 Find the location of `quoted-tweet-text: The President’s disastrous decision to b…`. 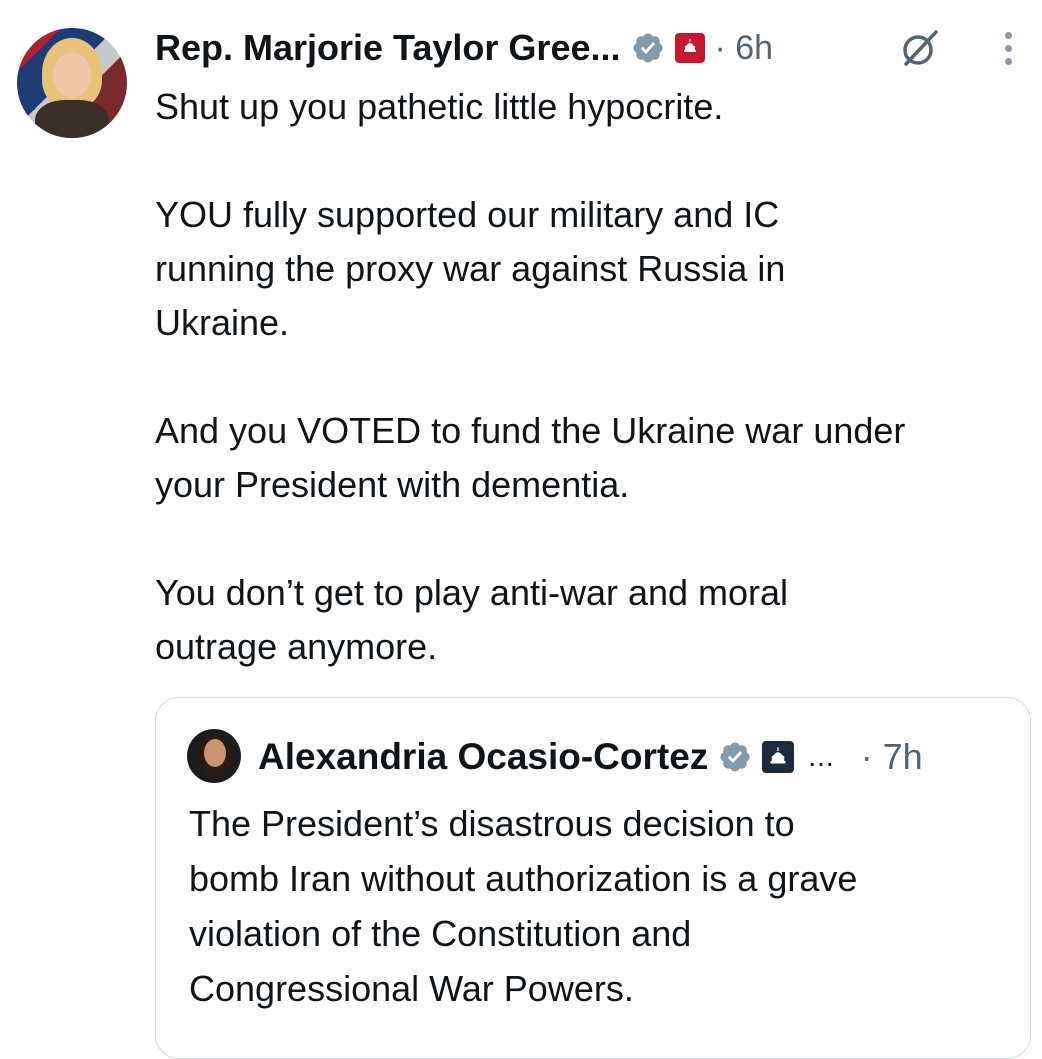

quoted-tweet-text: The President’s disastrous decision to b… is located at coordinates (523, 906).